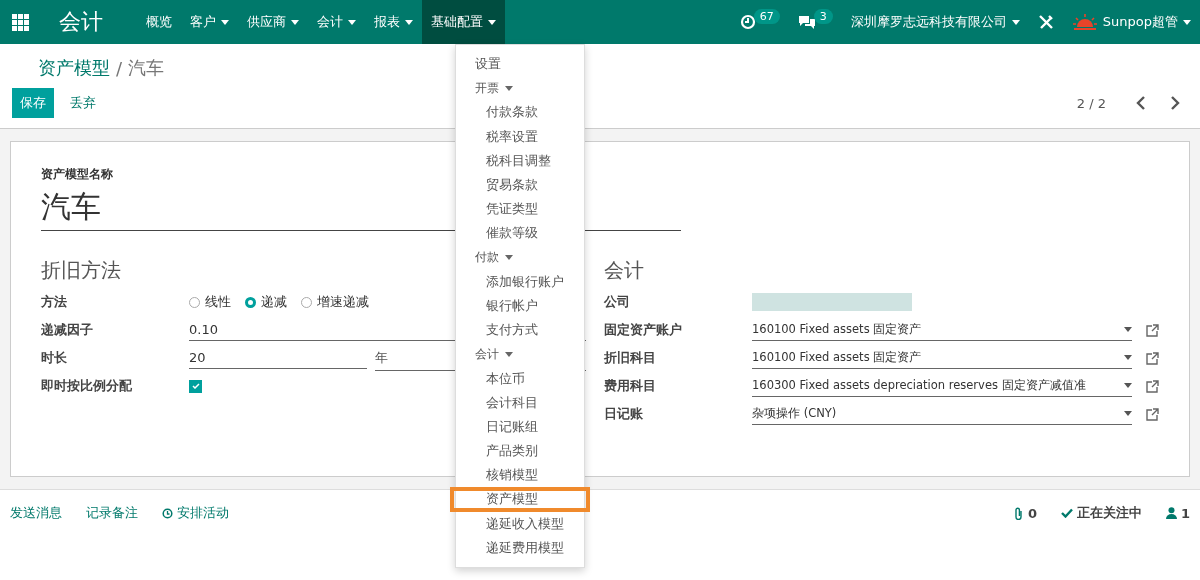 This screenshot has width=1200, height=580. What do you see at coordinates (54, 302) in the screenshot?
I see `field-label: 方法` at bounding box center [54, 302].